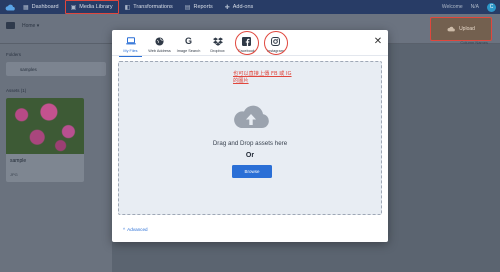 This screenshot has height=272, width=500. Describe the element at coordinates (73, 7) in the screenshot. I see `media-icon: ▣` at that location.